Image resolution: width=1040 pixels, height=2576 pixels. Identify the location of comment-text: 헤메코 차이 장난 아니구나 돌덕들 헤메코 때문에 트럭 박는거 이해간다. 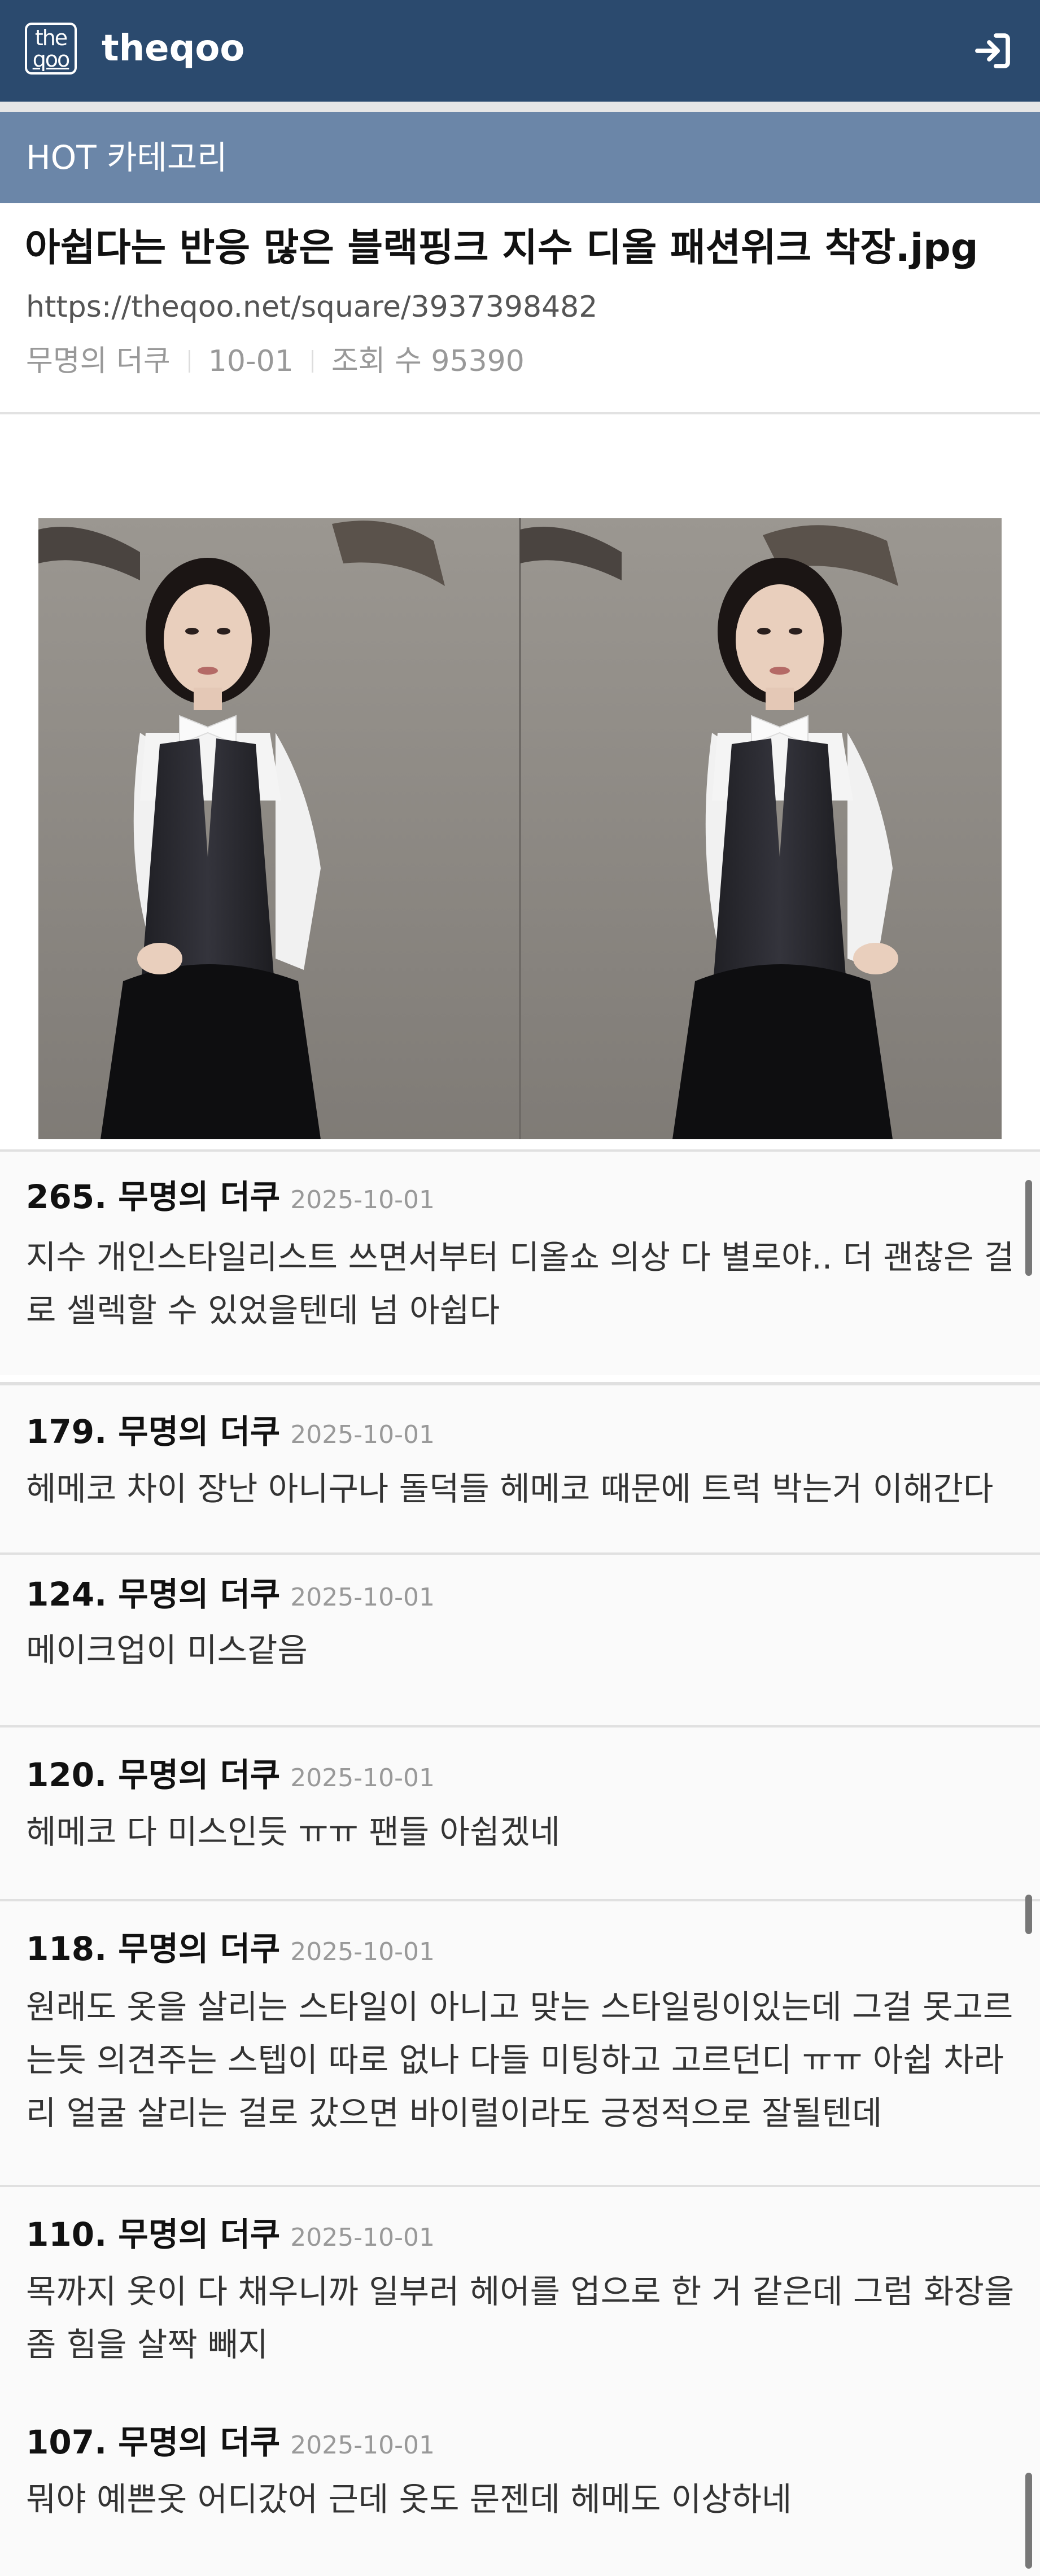
(510, 1488).